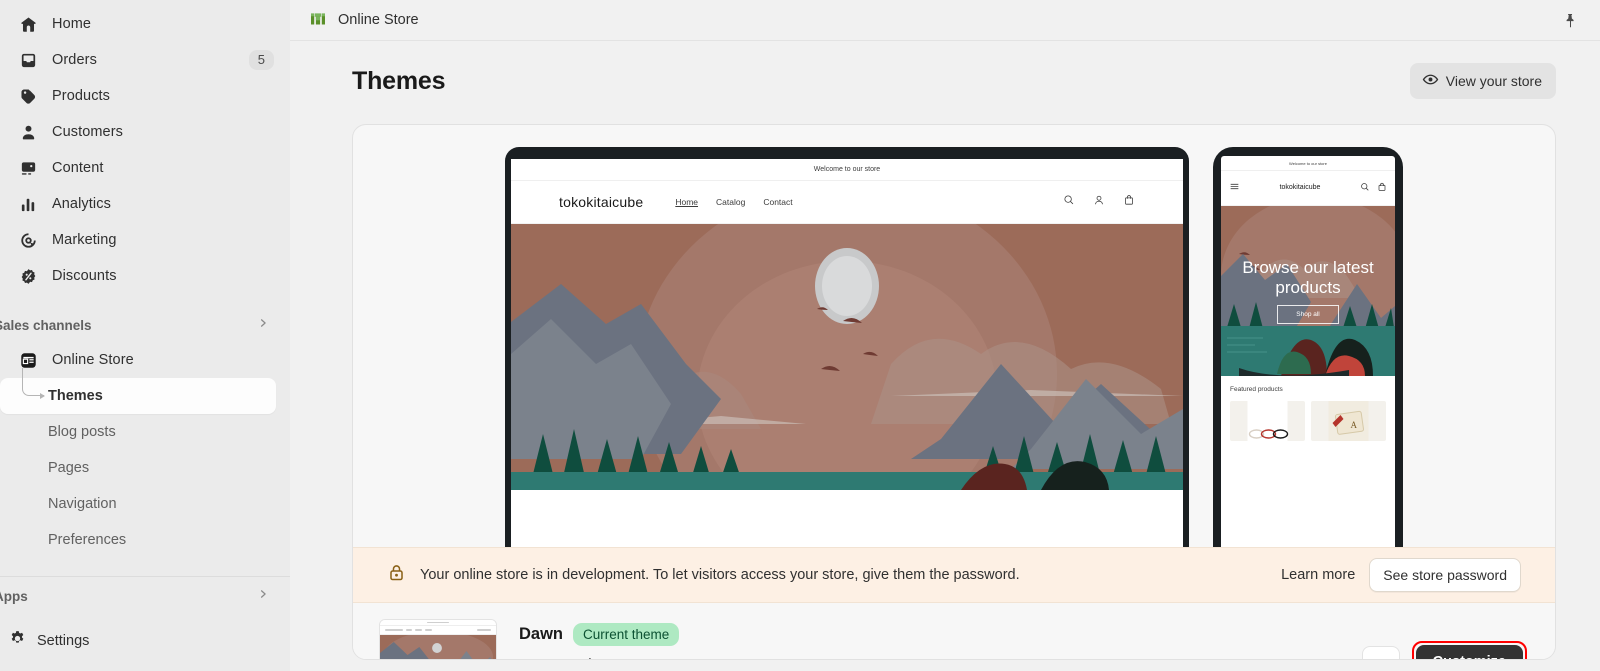  I want to click on store-brand-mobile: tokokitaicube, so click(1300, 187).